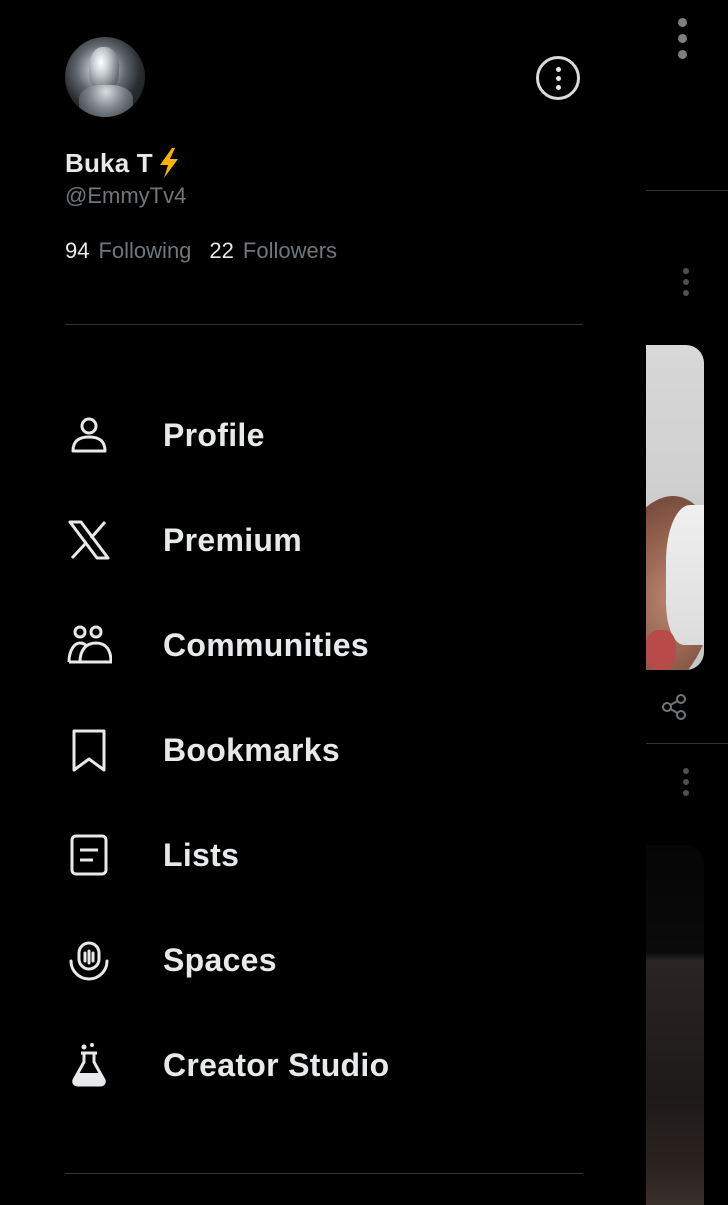 The width and height of the screenshot is (728, 1205). I want to click on menu-item-label: Lists, so click(201, 854).